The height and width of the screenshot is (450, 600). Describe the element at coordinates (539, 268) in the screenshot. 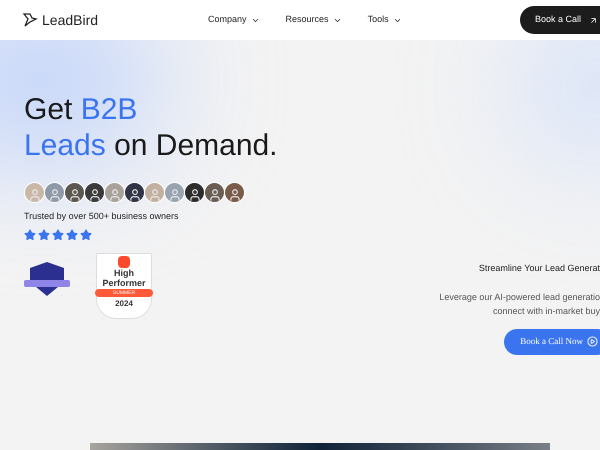

I see `section-title: Streamline Your Lead Generat` at that location.